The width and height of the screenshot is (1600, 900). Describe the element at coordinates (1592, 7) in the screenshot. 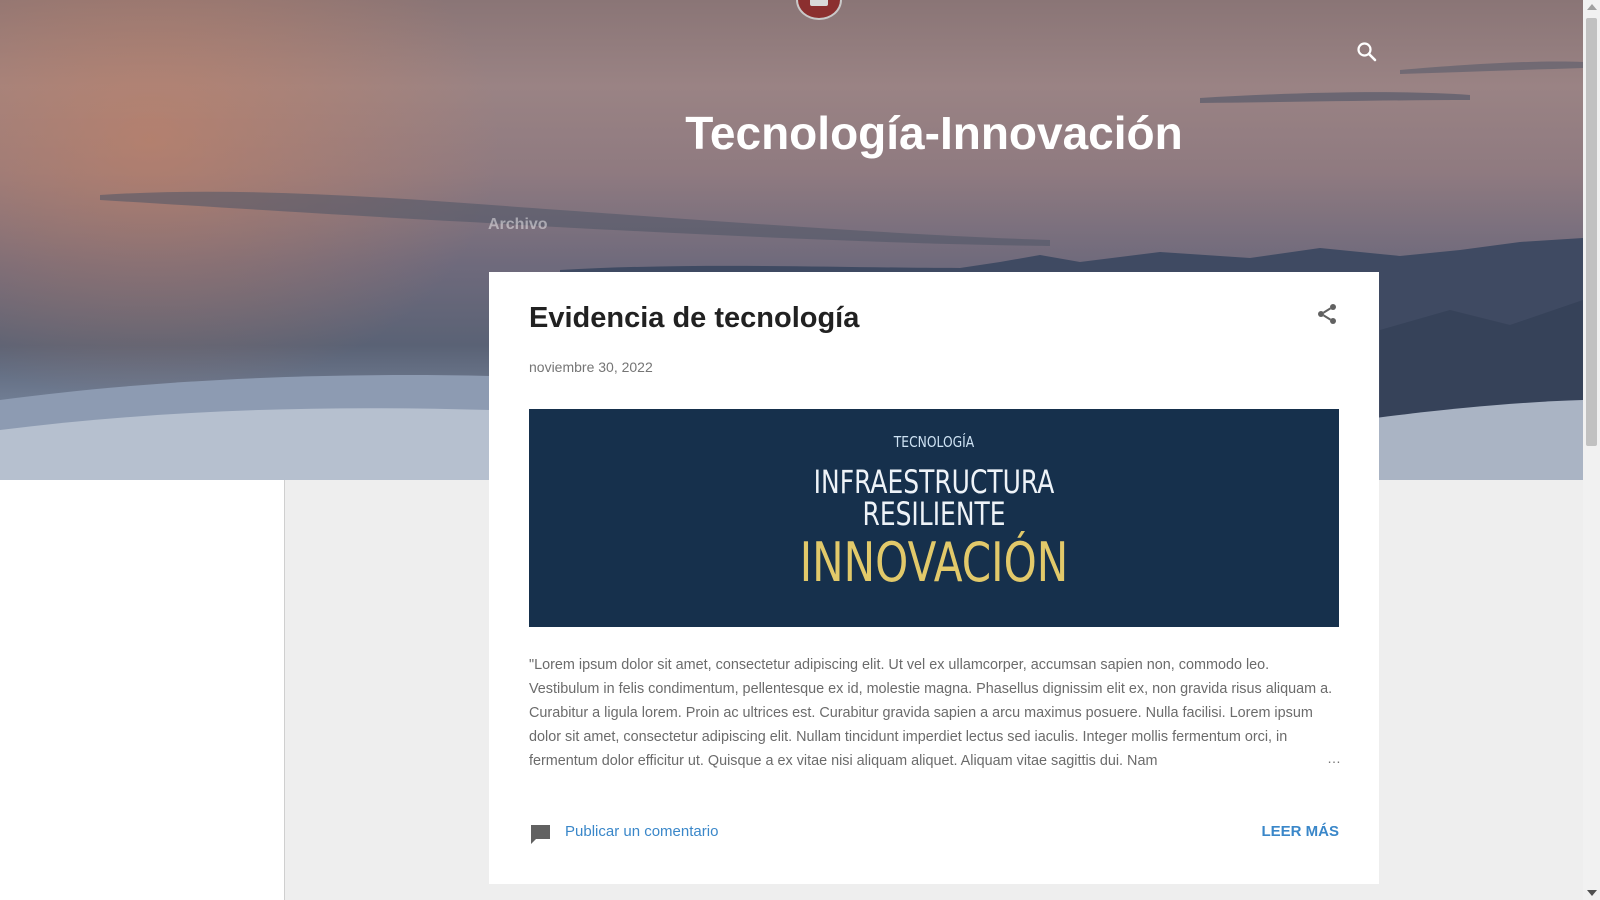

I see `scroll-up-arrow-icon` at that location.